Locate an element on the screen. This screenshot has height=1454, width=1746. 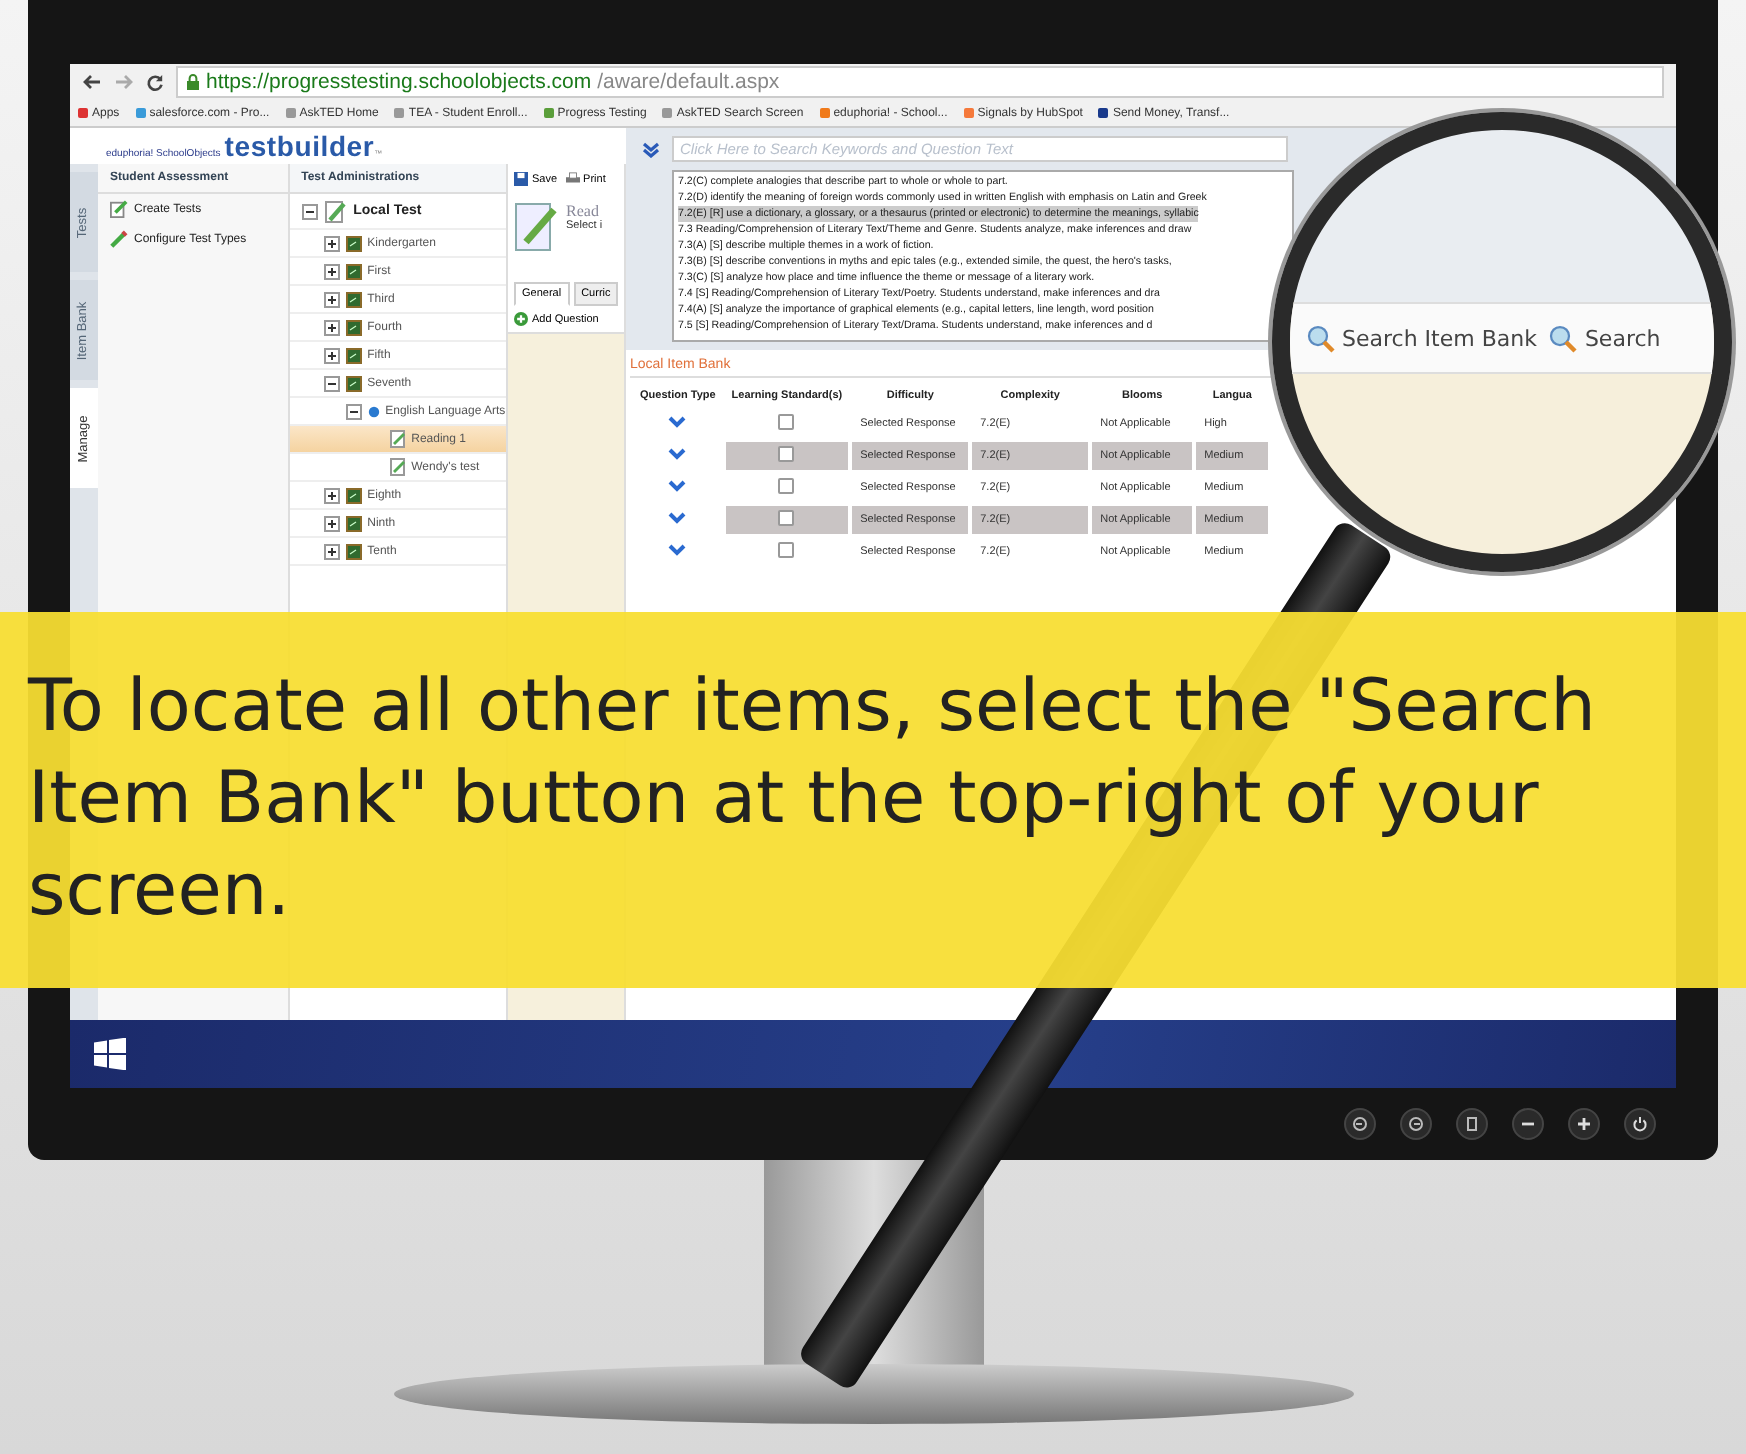
search-button: Search is located at coordinates (1604, 338).